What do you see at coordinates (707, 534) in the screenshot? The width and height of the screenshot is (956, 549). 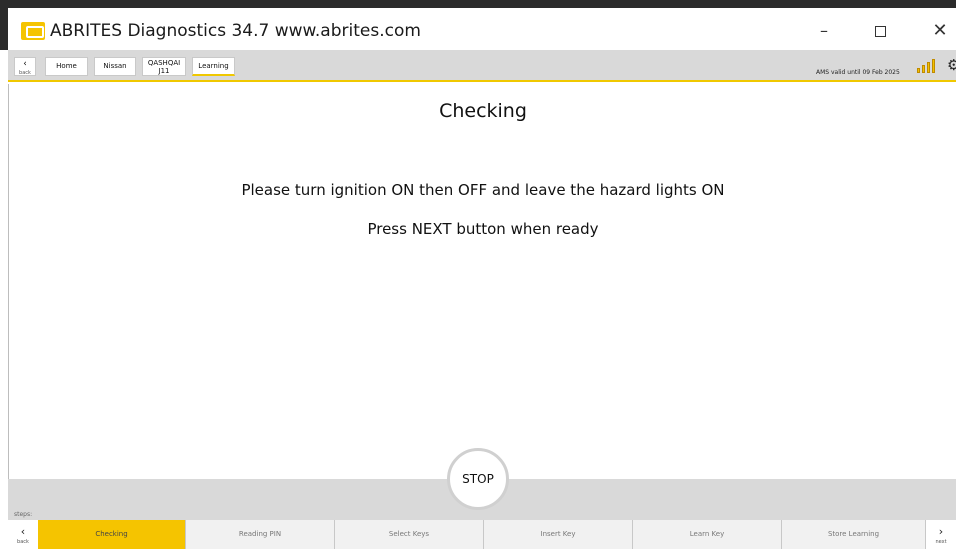 I see `step-learn-key: Learn Key` at bounding box center [707, 534].